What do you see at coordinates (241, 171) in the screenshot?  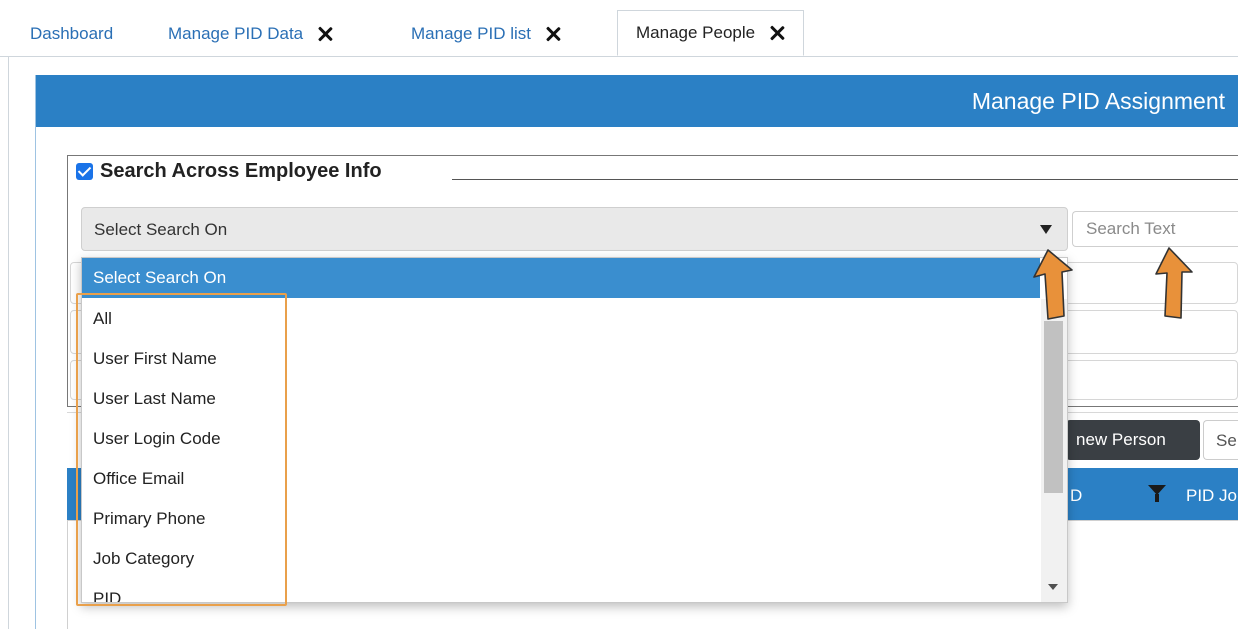 I see `search-legend-label: Search Across Employee Info` at bounding box center [241, 171].